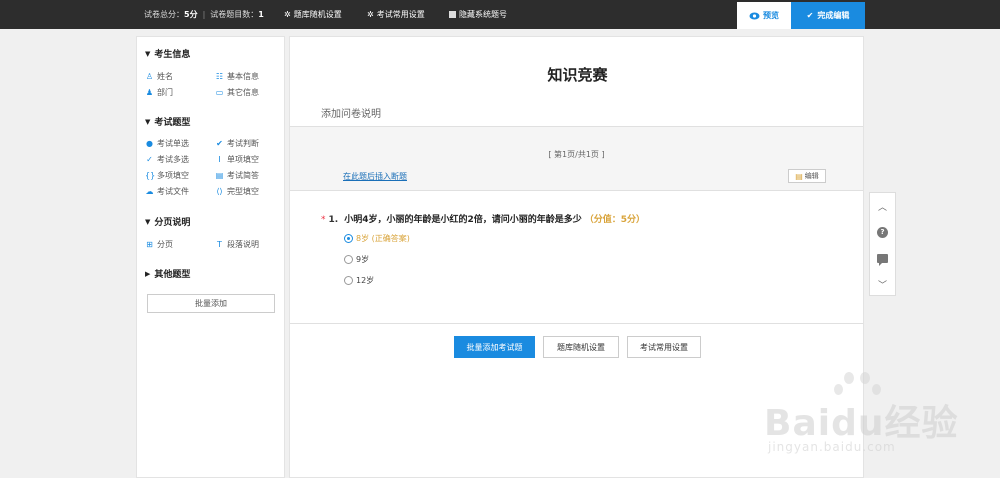  What do you see at coordinates (191, 14) in the screenshot?
I see `total-score: 5分` at bounding box center [191, 14].